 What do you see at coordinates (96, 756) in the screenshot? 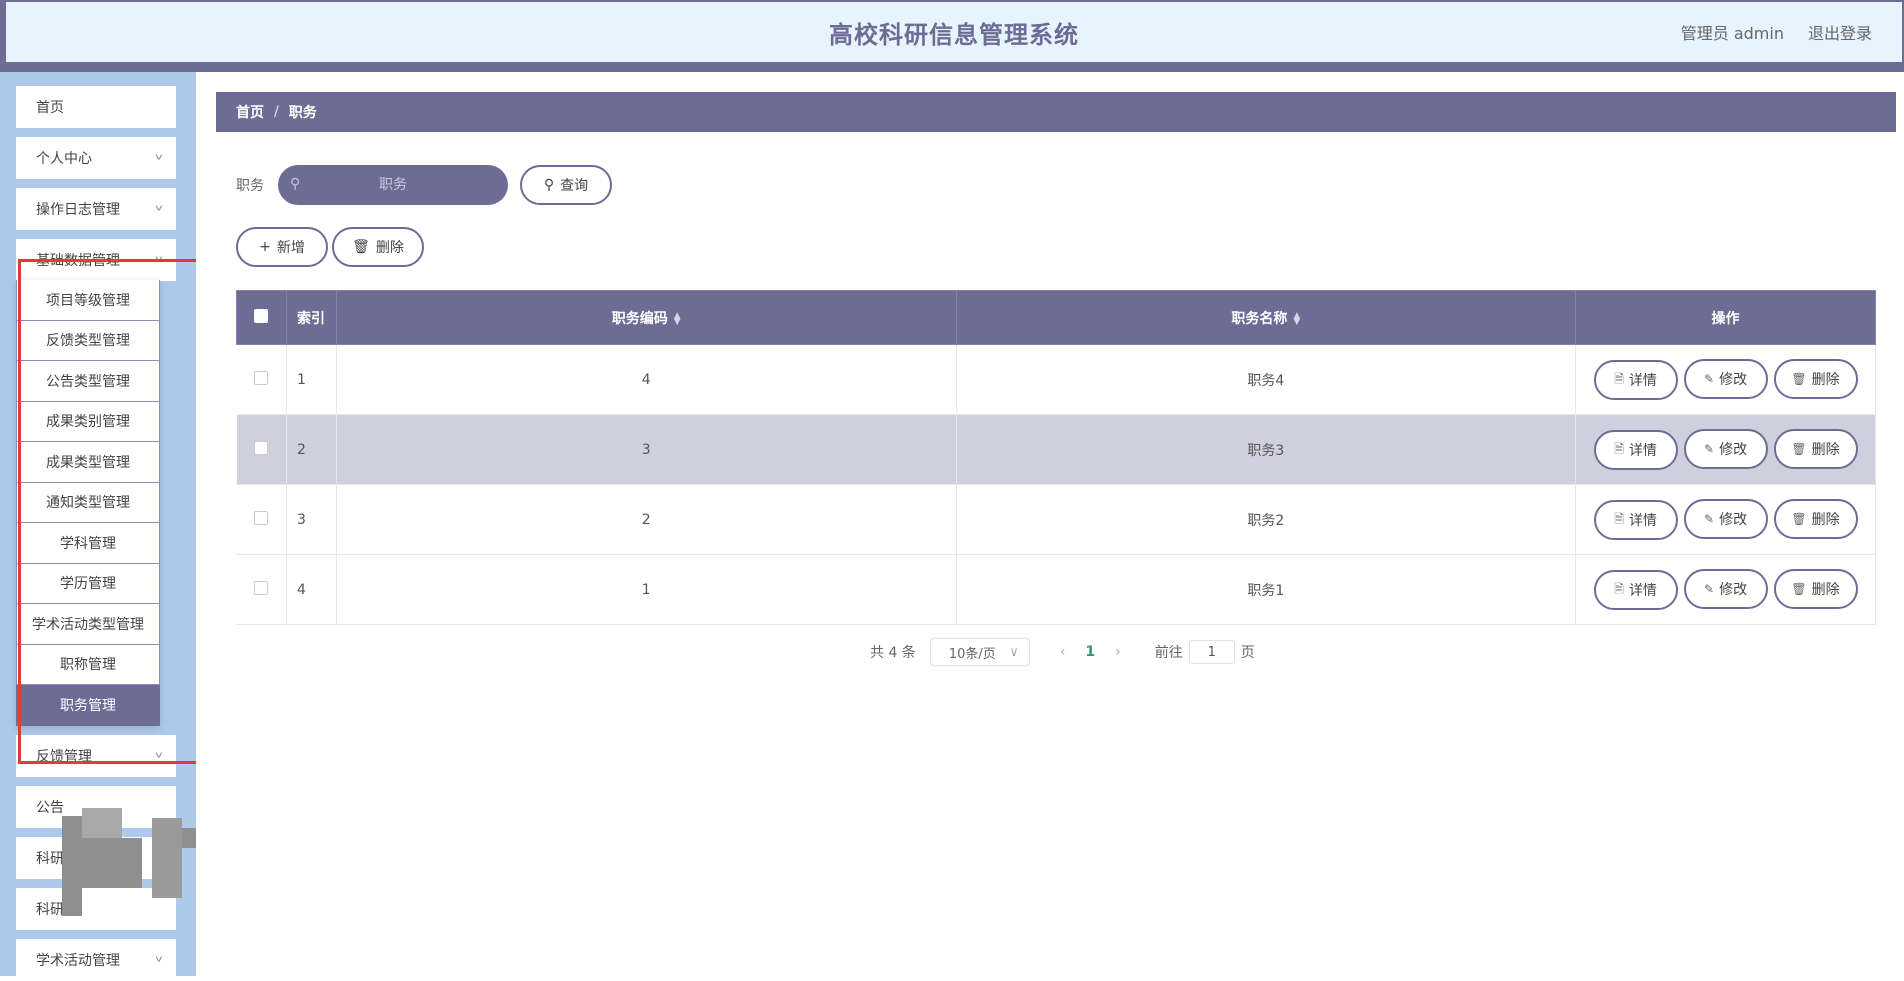
I see `sidebar-item-feedback: 反馈管理 ∨` at bounding box center [96, 756].